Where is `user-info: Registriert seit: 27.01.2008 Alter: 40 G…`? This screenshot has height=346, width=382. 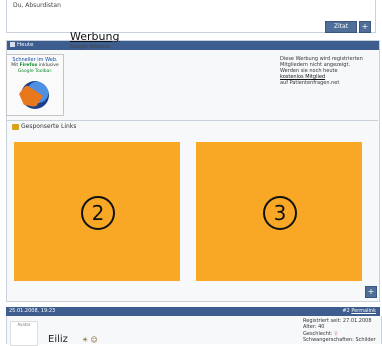
user-info: Registriert seit: 27.01.2008 Alter: 40 G… is located at coordinates (339, 330).